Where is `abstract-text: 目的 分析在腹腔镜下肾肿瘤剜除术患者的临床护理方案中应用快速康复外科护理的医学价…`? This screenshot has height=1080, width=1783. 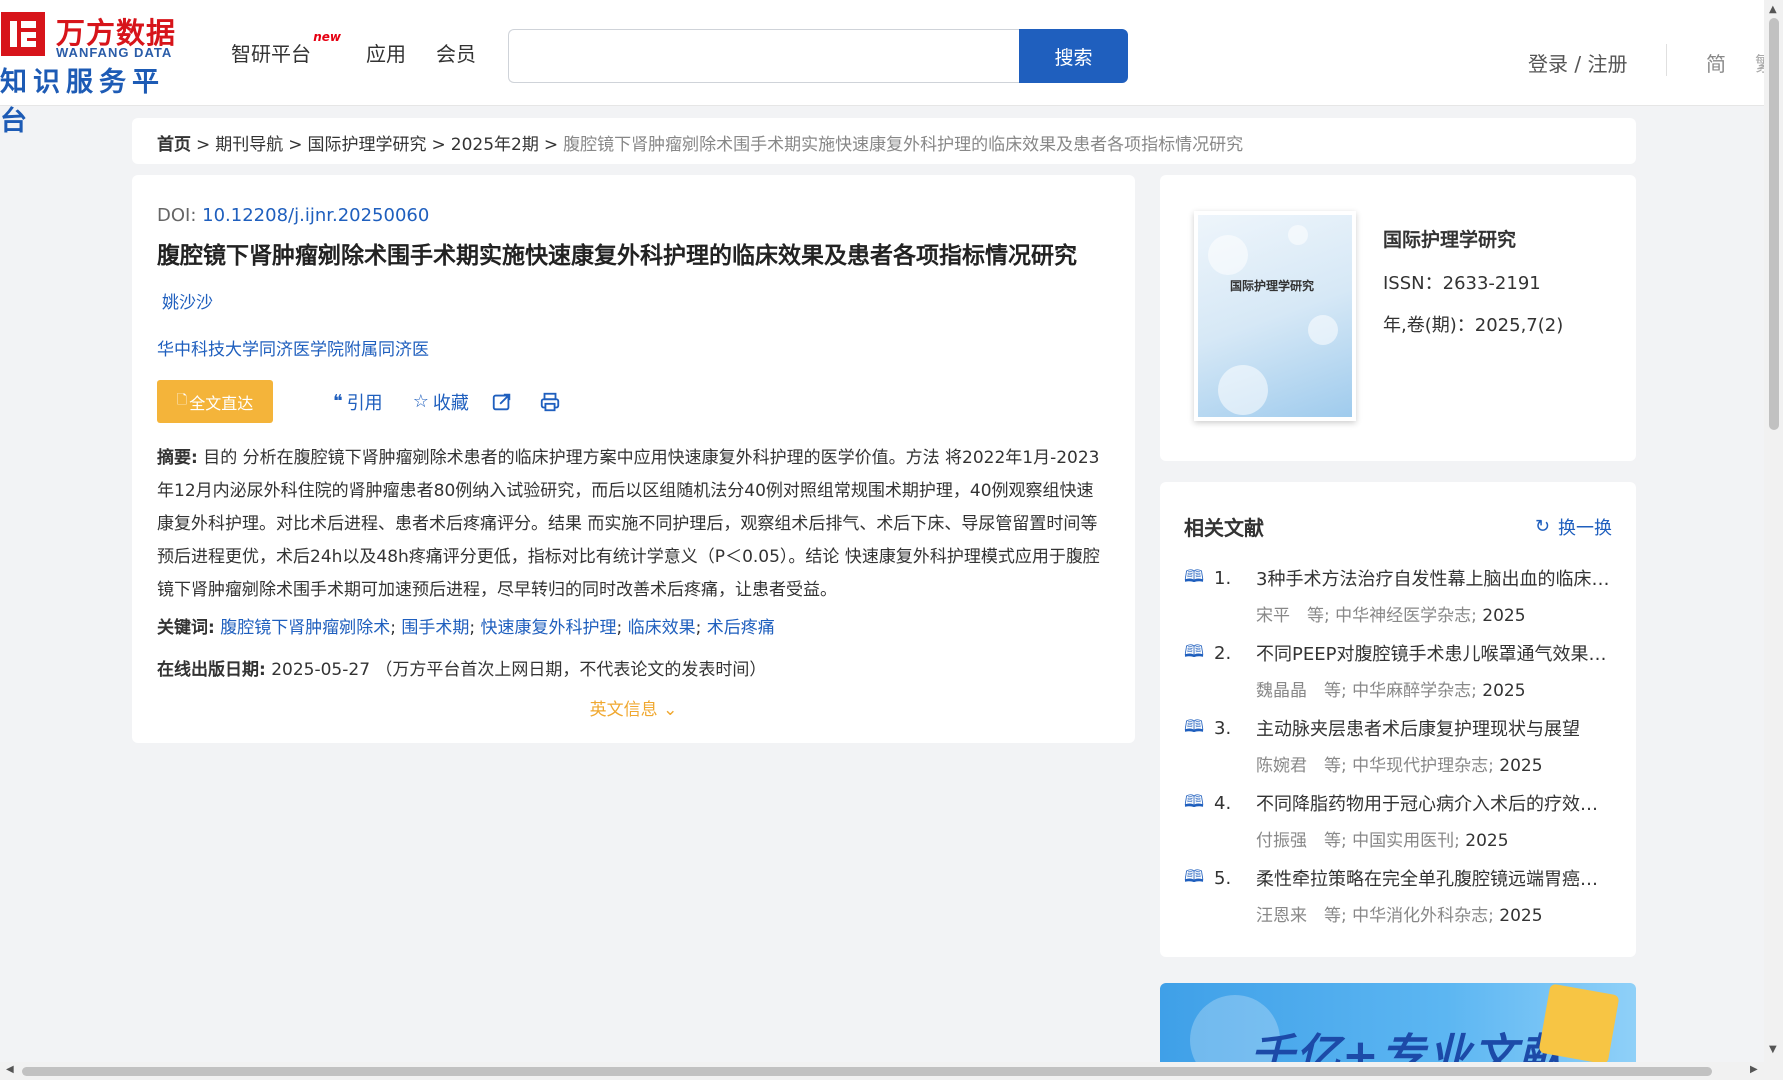
abstract-text: 目的 分析在腹腔镜下肾肿瘤剜除术患者的临床护理方案中应用快速康复外科护理的医学价… is located at coordinates (628, 523).